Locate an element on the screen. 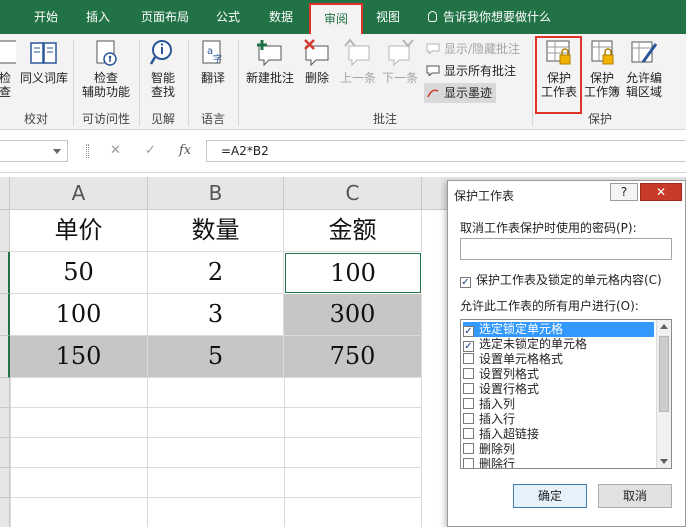 Image resolution: width=686 pixels, height=527 pixels. delete-comment-icon is located at coordinates (316, 53).